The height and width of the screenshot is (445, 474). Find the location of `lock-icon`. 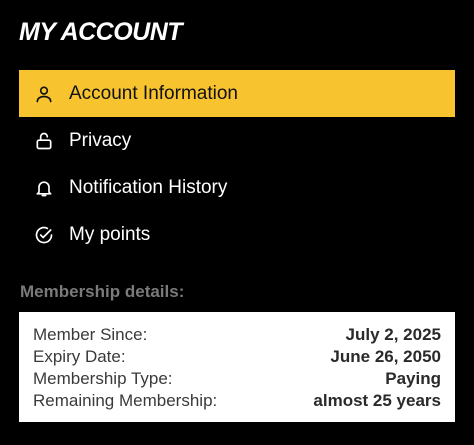

lock-icon is located at coordinates (44, 141).